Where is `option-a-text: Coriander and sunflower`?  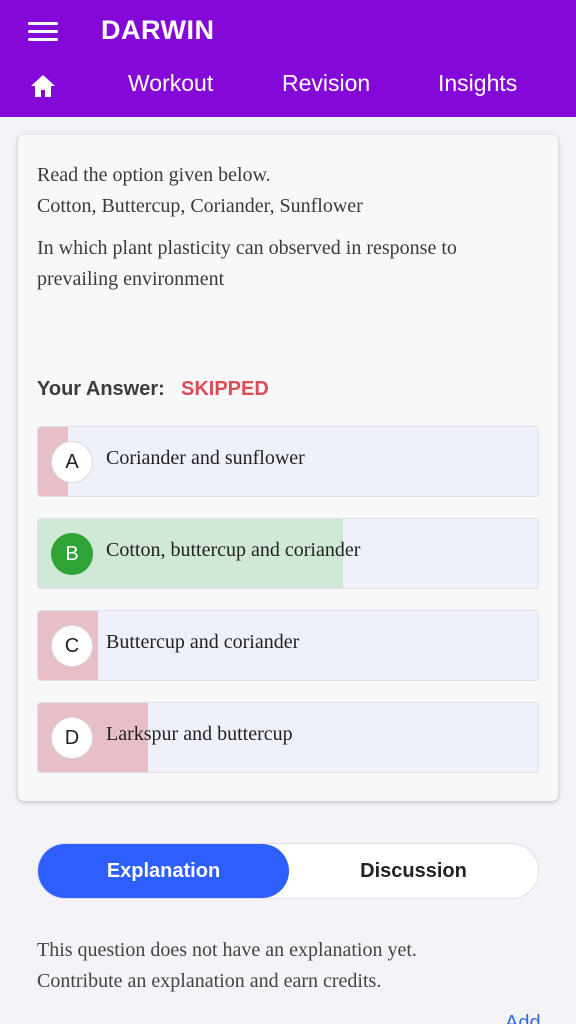
option-a-text: Coriander and sunflower is located at coordinates (205, 458).